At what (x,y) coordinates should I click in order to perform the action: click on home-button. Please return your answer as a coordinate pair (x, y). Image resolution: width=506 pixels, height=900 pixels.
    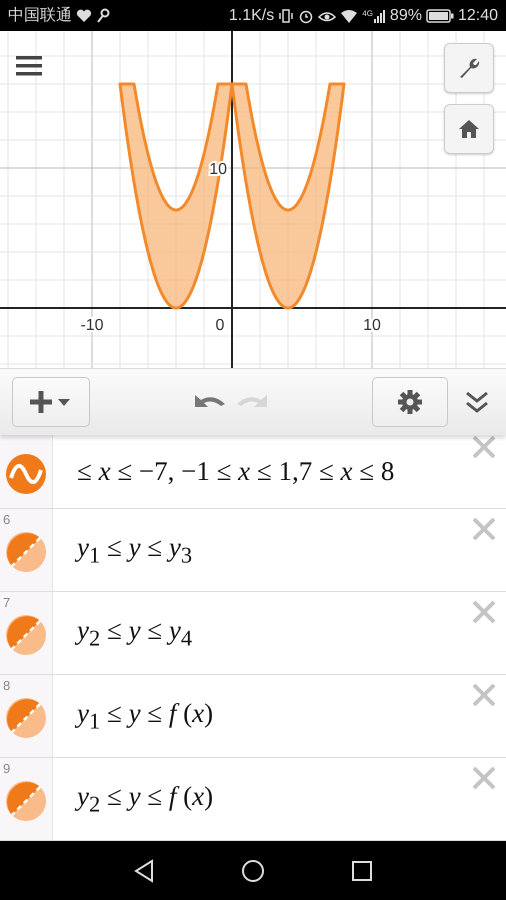
    Looking at the image, I should click on (469, 129).